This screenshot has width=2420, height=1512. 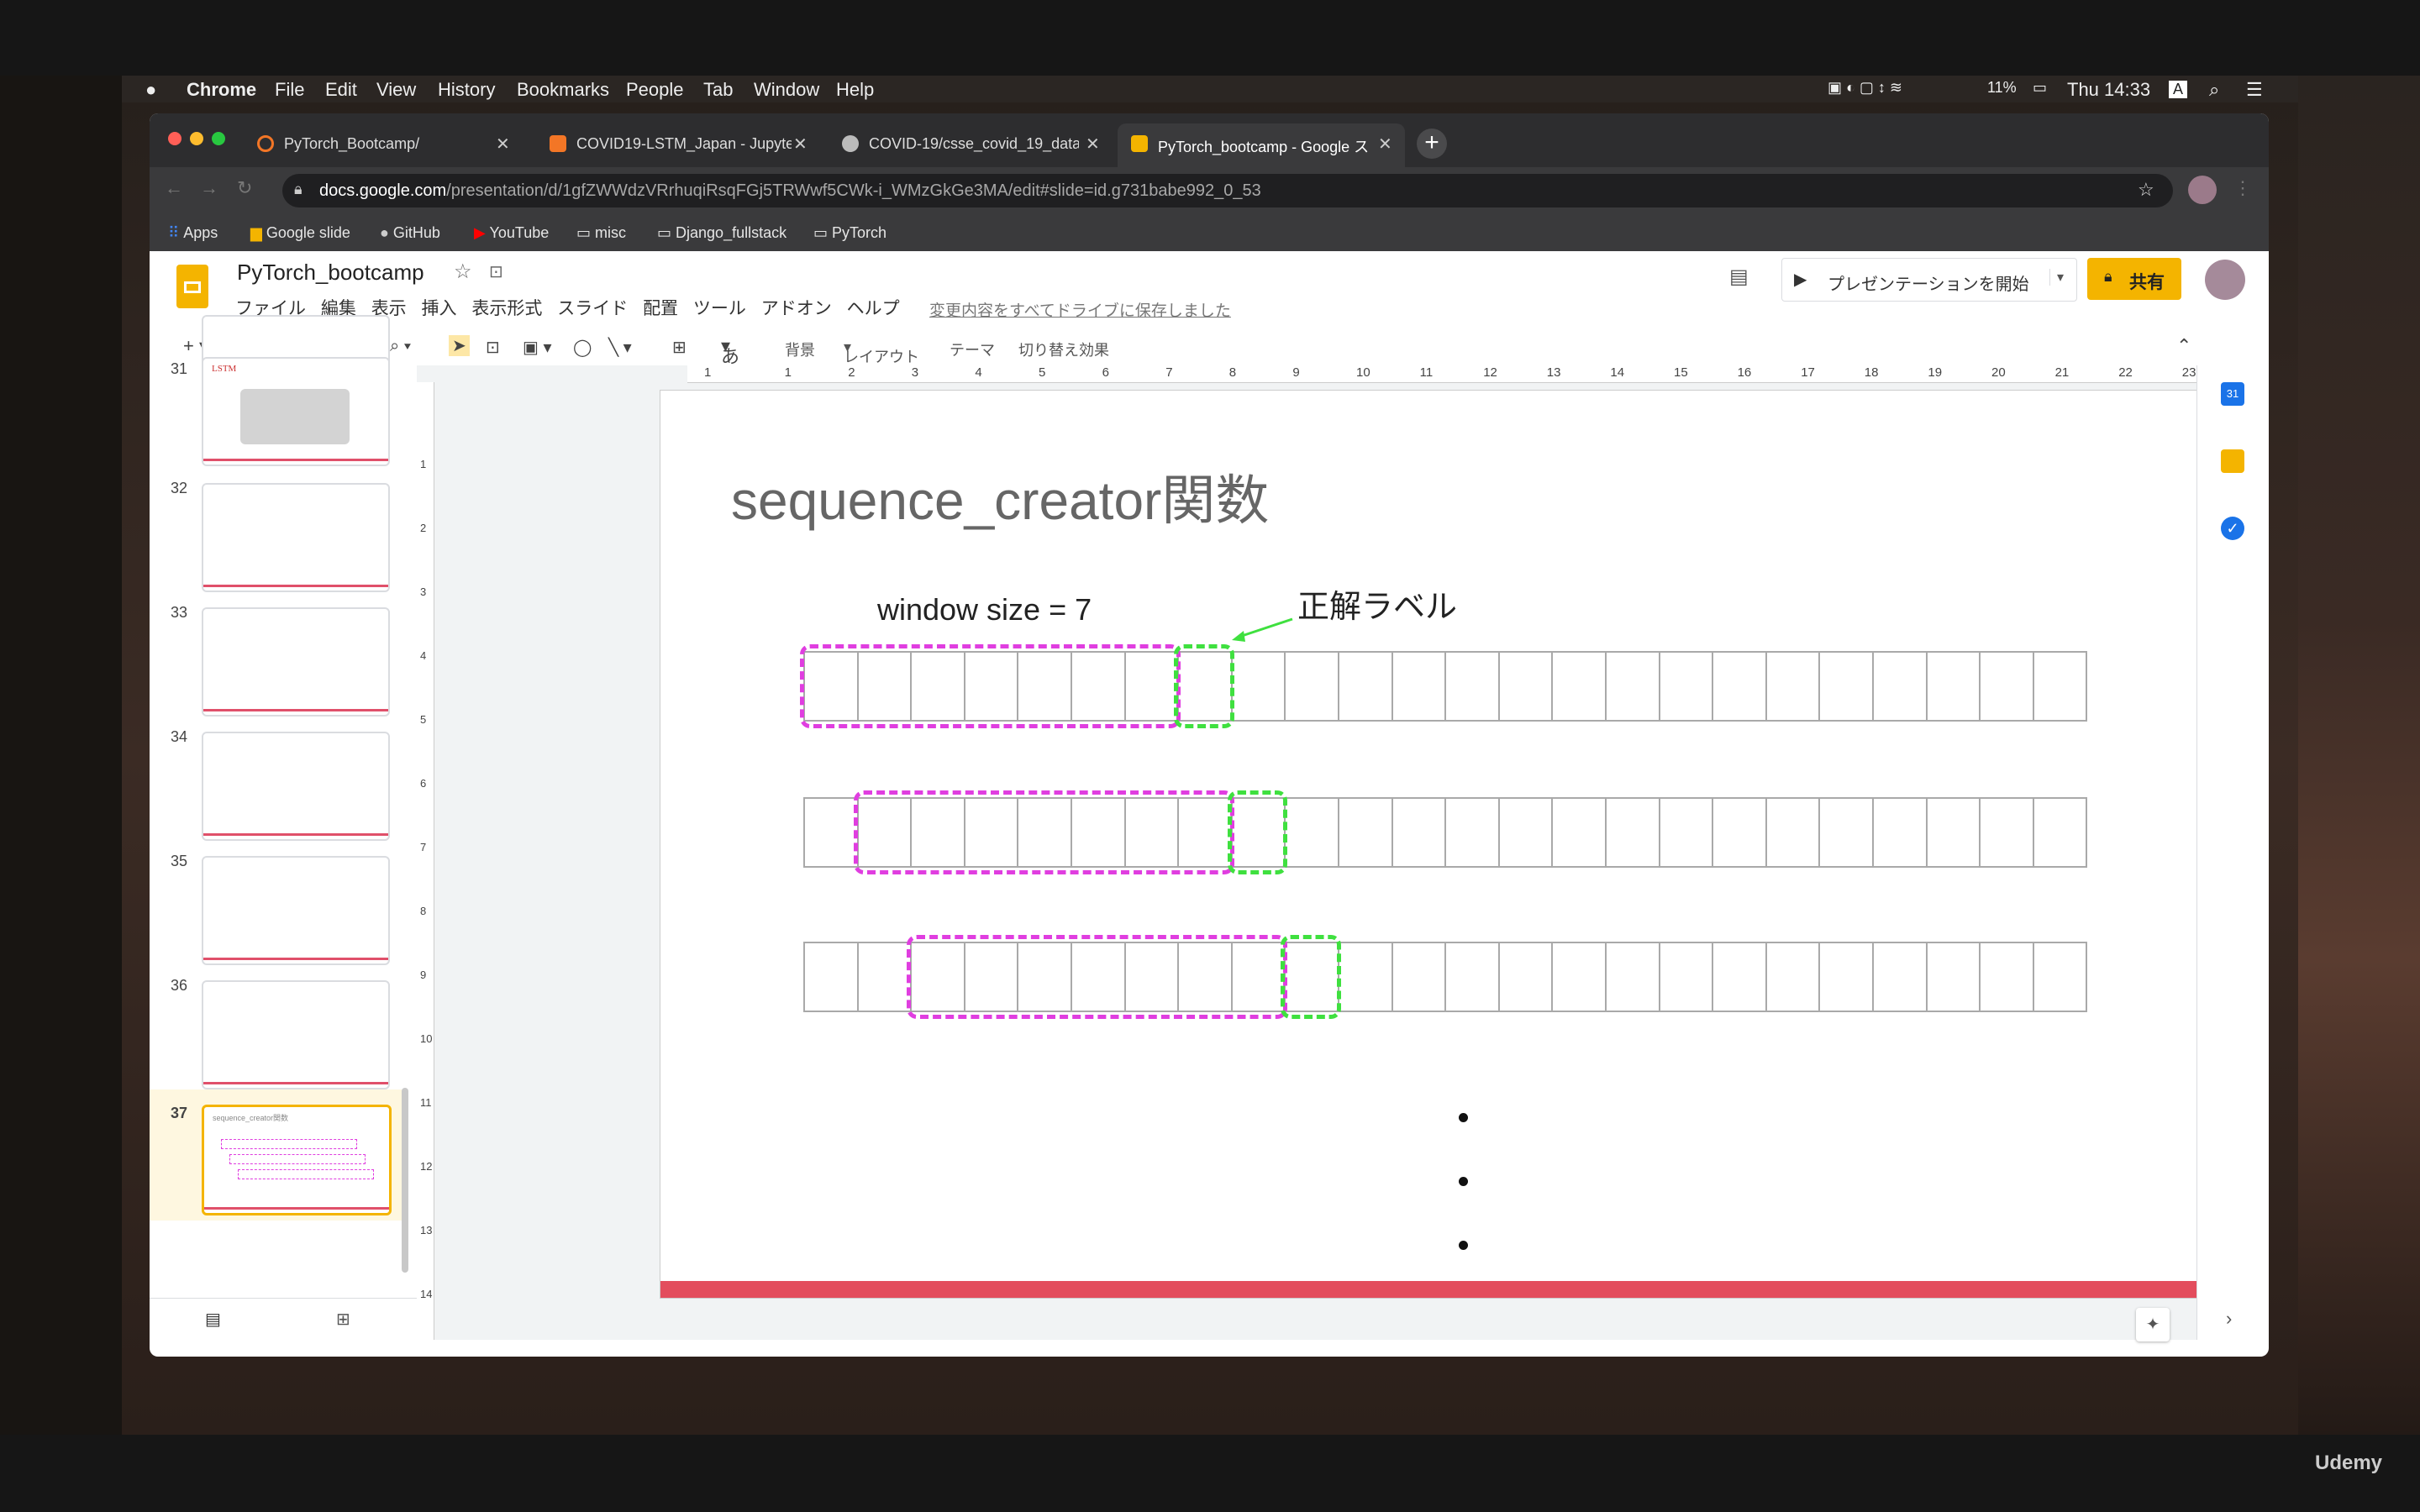 What do you see at coordinates (196, 138) in the screenshot?
I see `minimize-window-button` at bounding box center [196, 138].